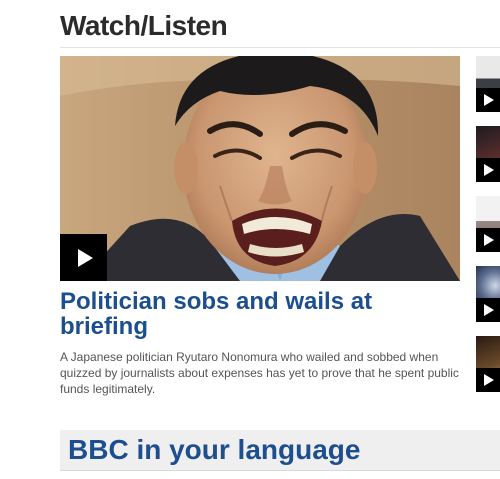 The height and width of the screenshot is (479, 500). Describe the element at coordinates (280, 47) in the screenshot. I see `section-divider` at that location.